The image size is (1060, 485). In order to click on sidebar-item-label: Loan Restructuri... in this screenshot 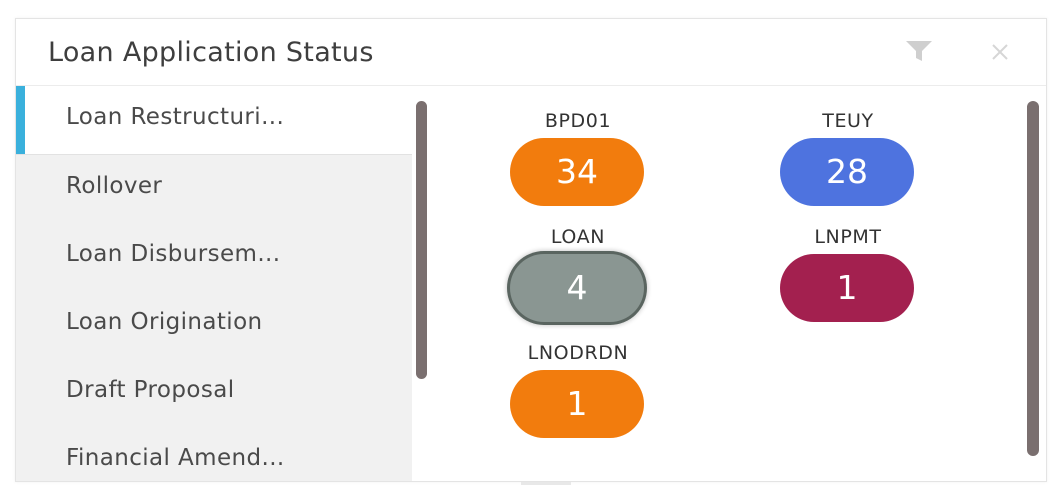, I will do `click(175, 117)`.